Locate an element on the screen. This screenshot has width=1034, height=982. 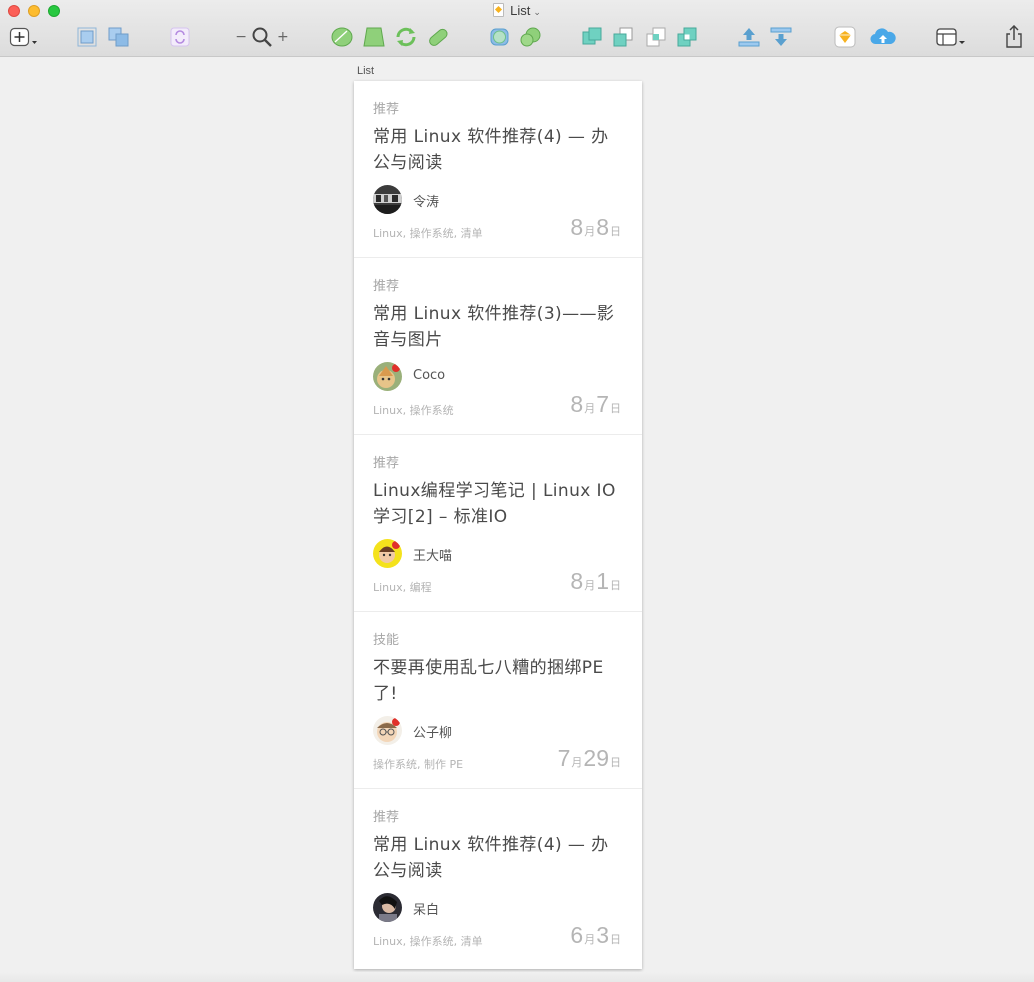
symbol-icon is located at coordinates (180, 37).